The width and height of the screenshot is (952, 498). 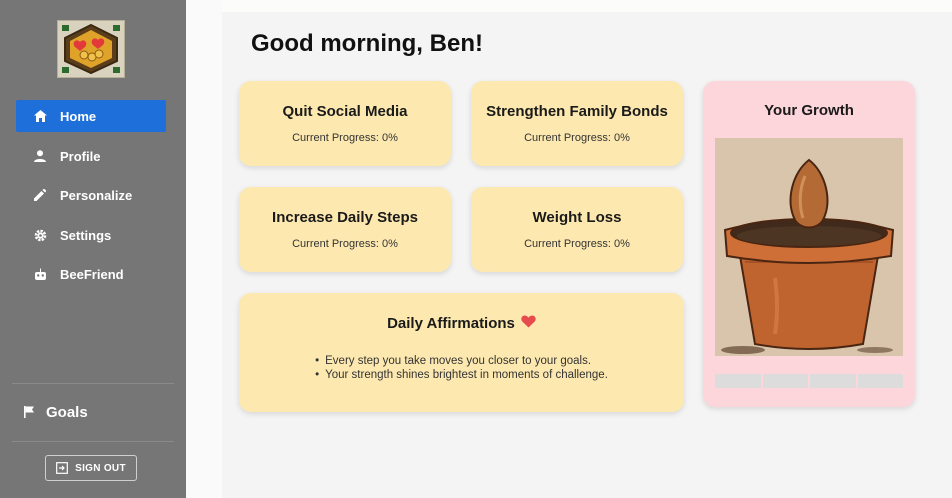 I want to click on sidebar-item-personalize: Personalize, so click(x=91, y=195).